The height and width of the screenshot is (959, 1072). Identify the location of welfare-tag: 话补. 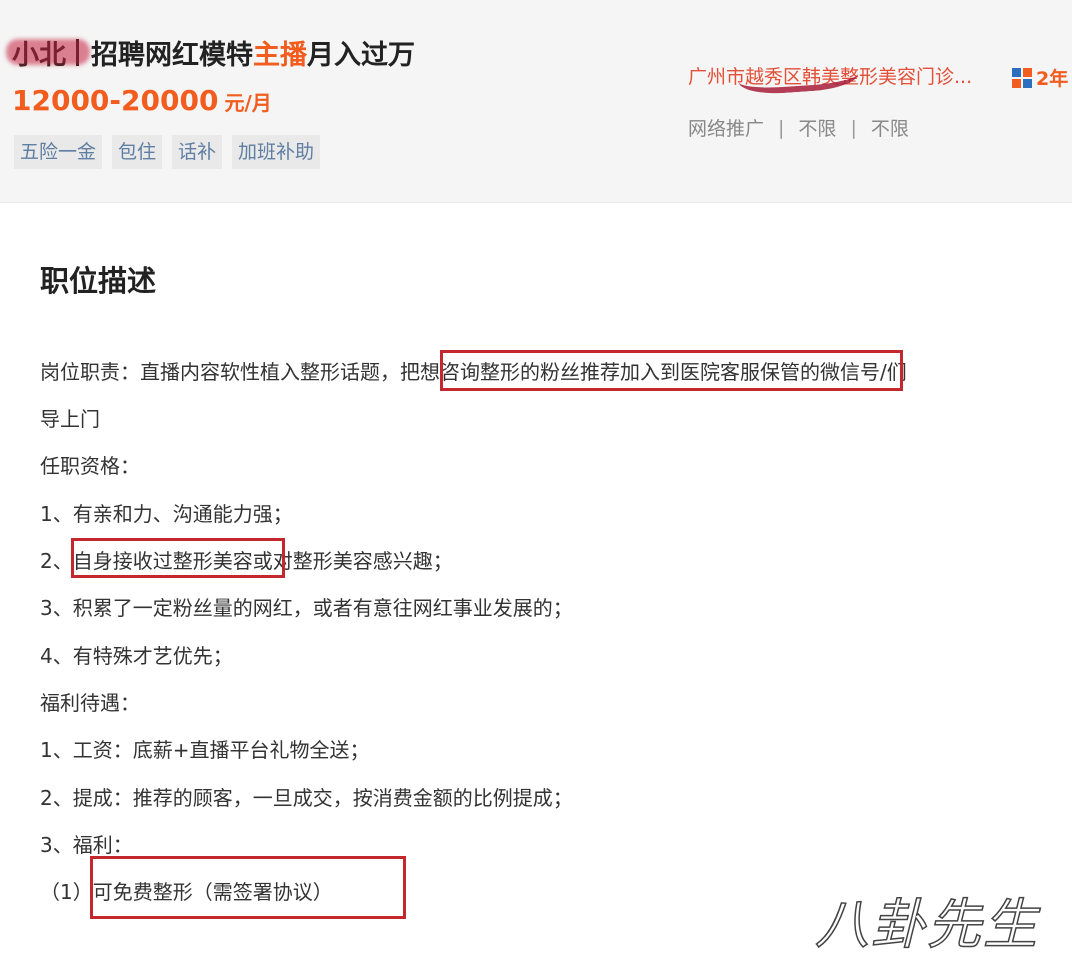
(197, 152).